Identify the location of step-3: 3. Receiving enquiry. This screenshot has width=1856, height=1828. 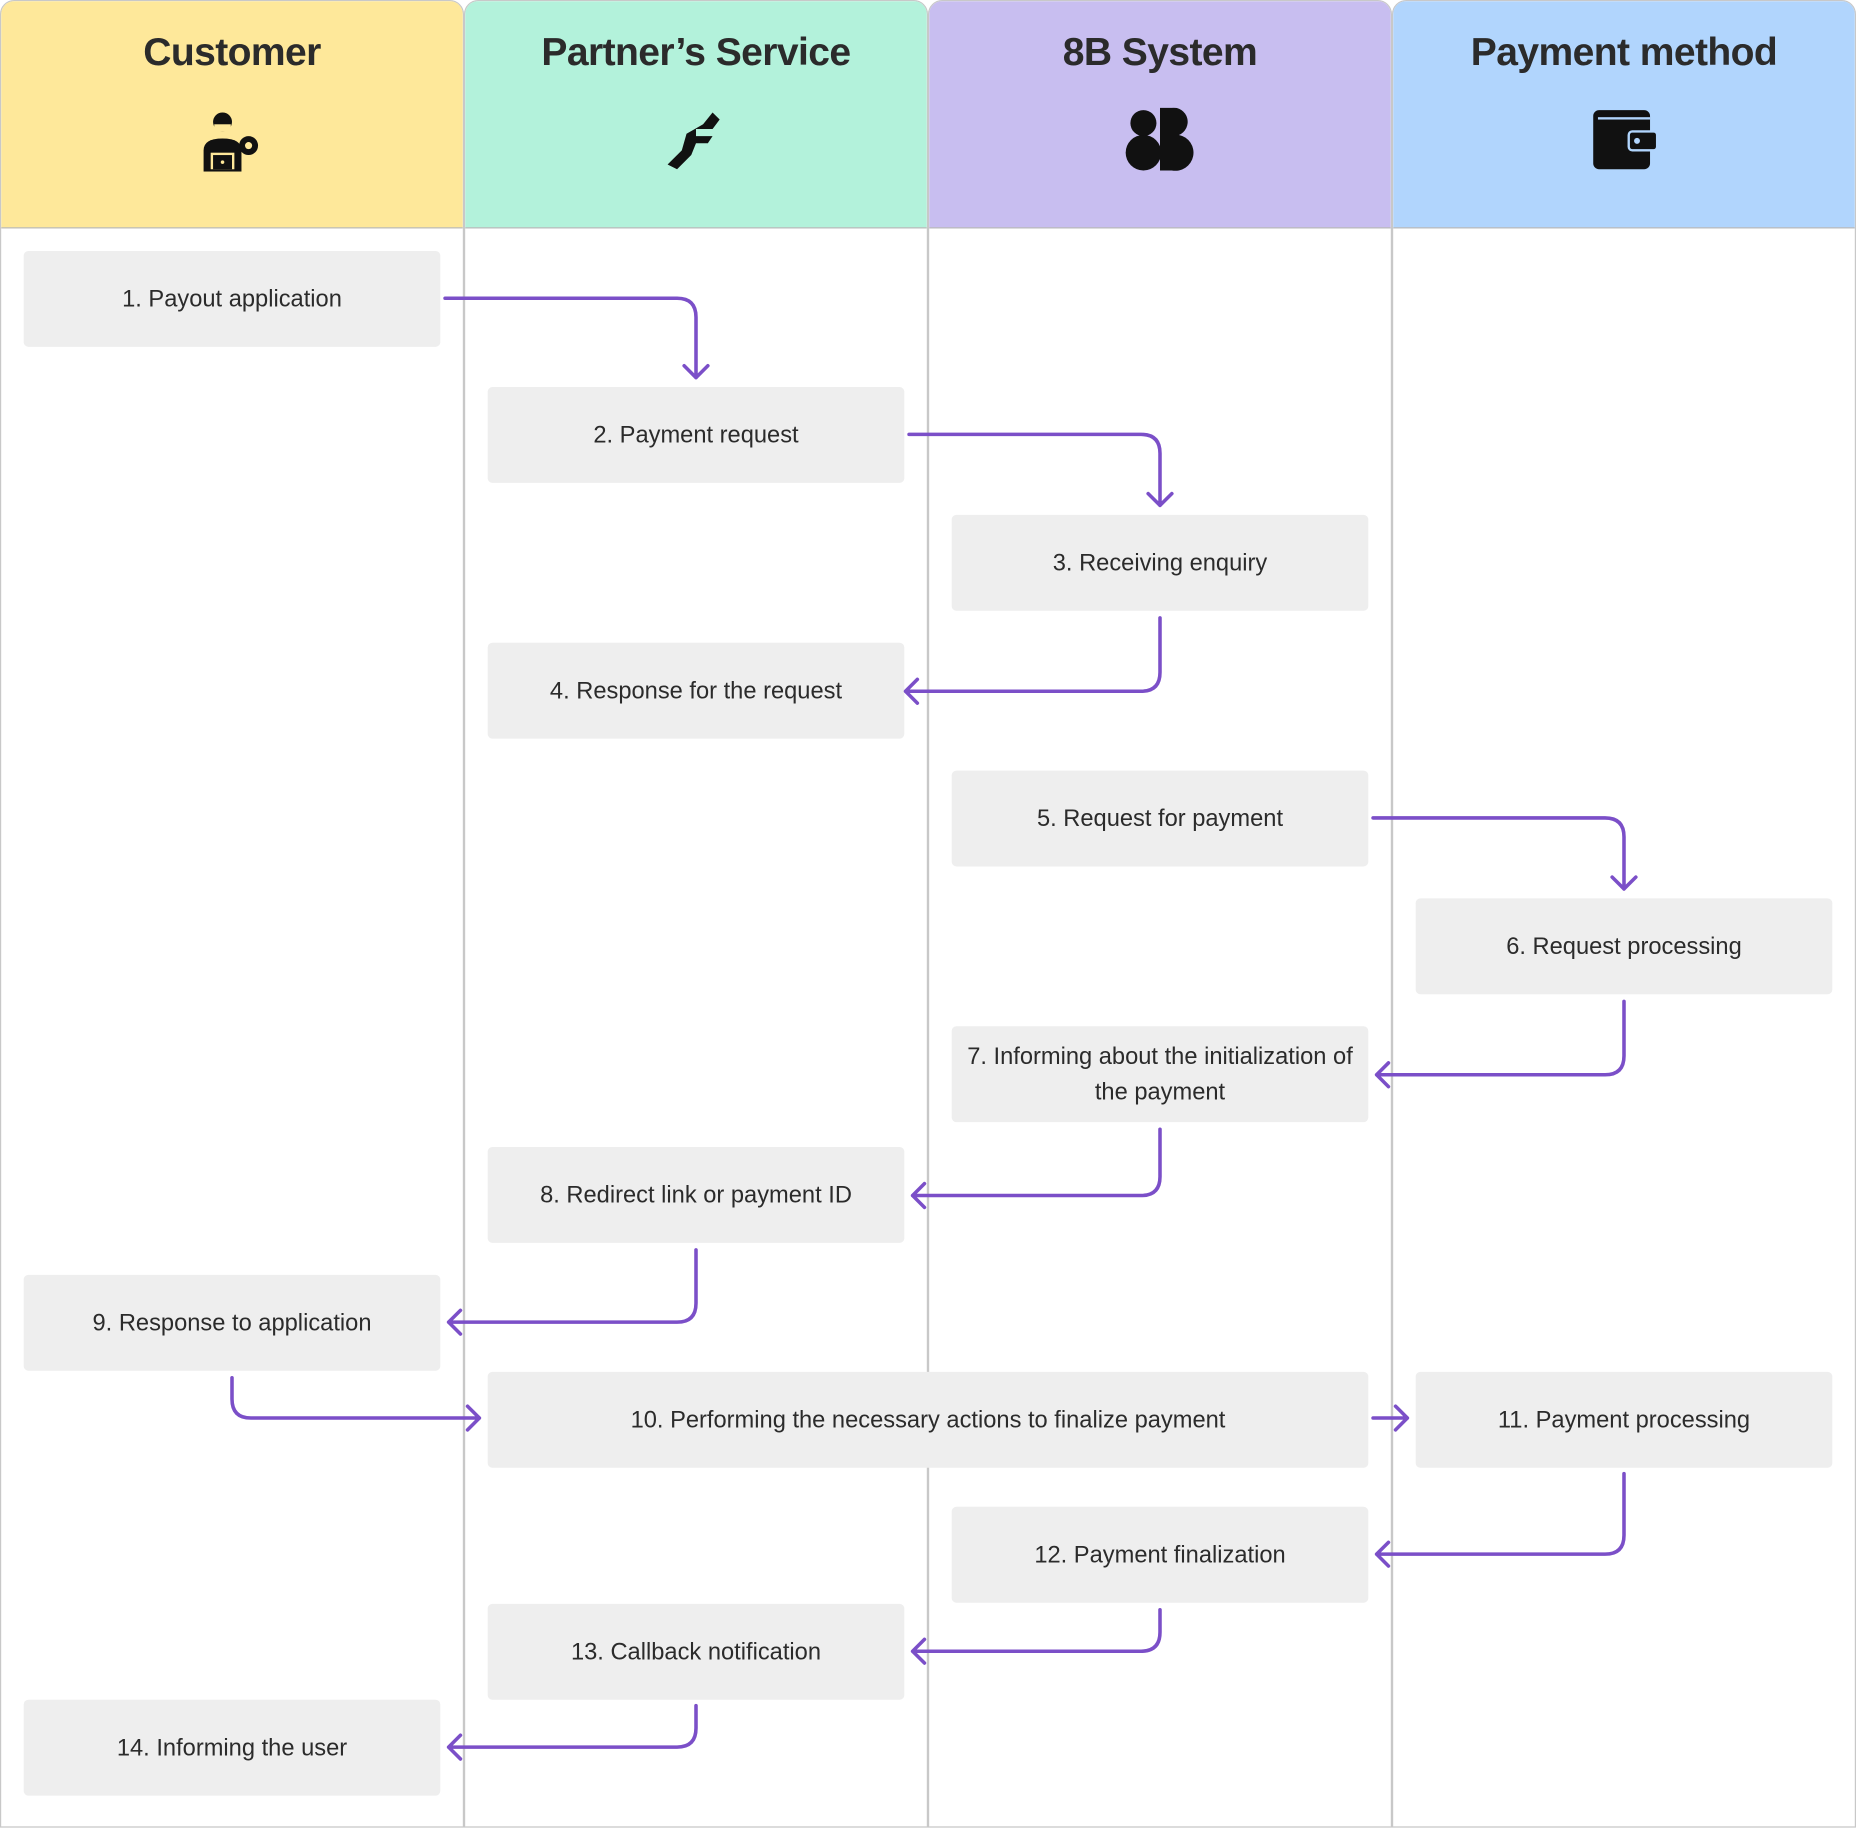
(1160, 562).